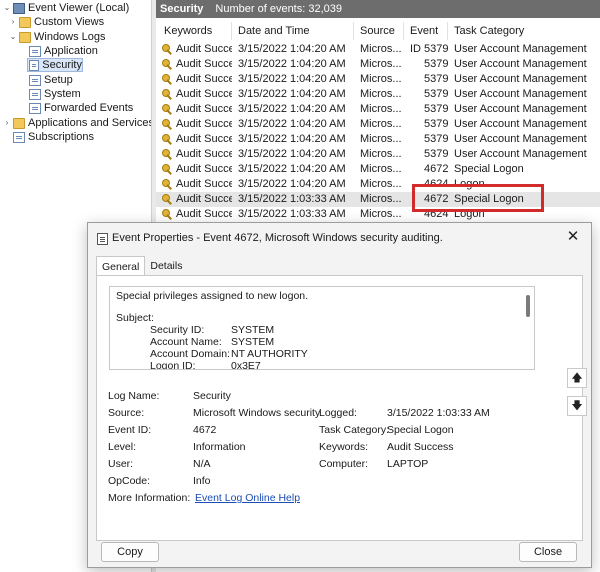  I want to click on tree-item-label: Application, so click(71, 51).